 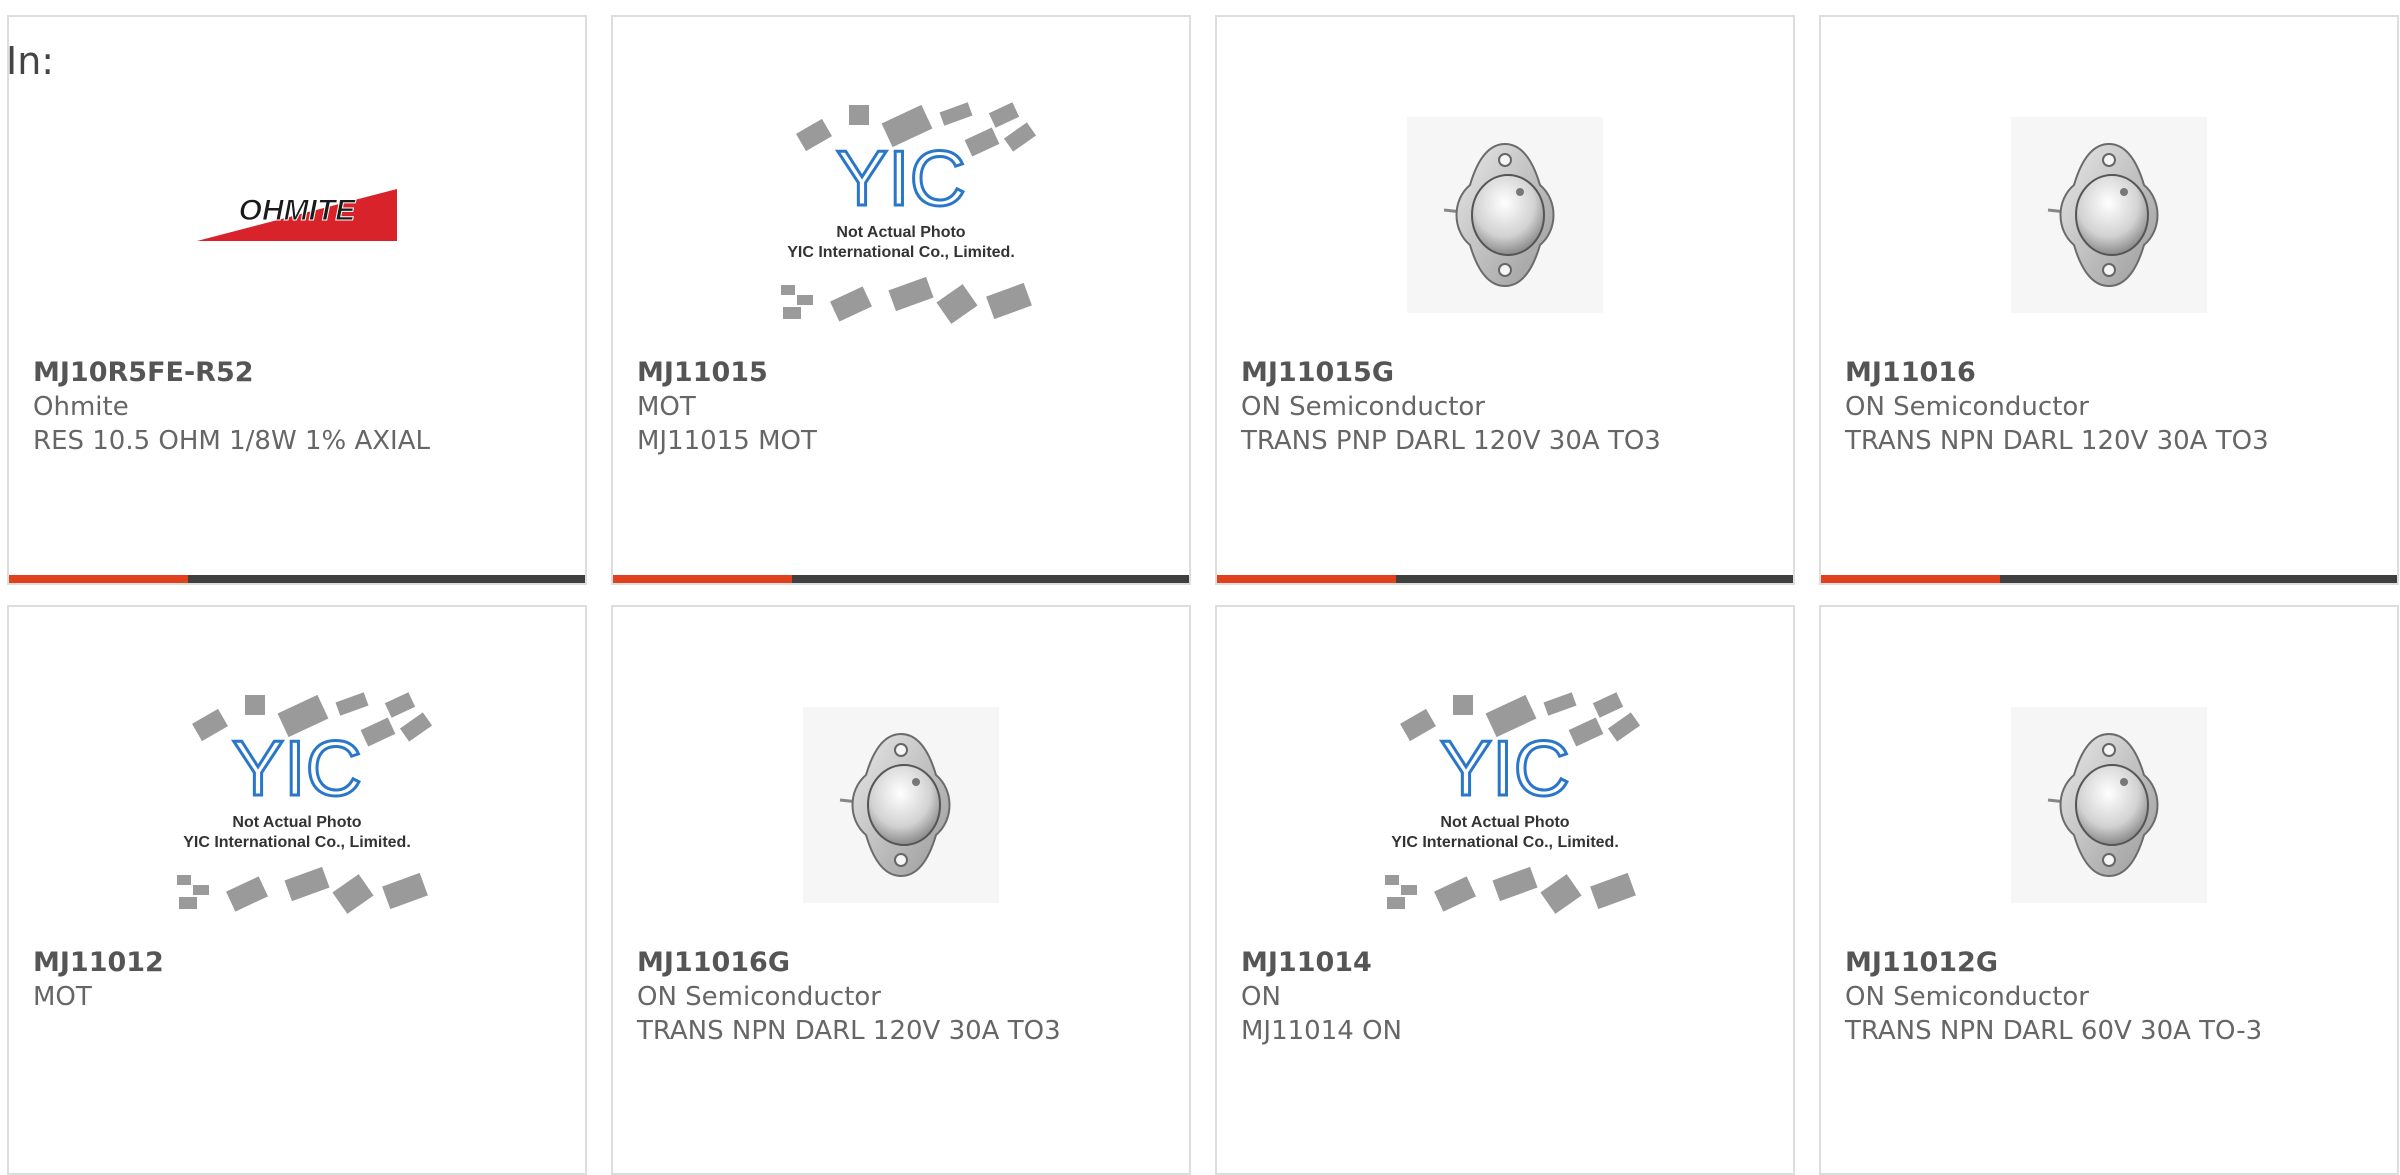 I want to click on svg-text: OHMITE, so click(x=298, y=210).